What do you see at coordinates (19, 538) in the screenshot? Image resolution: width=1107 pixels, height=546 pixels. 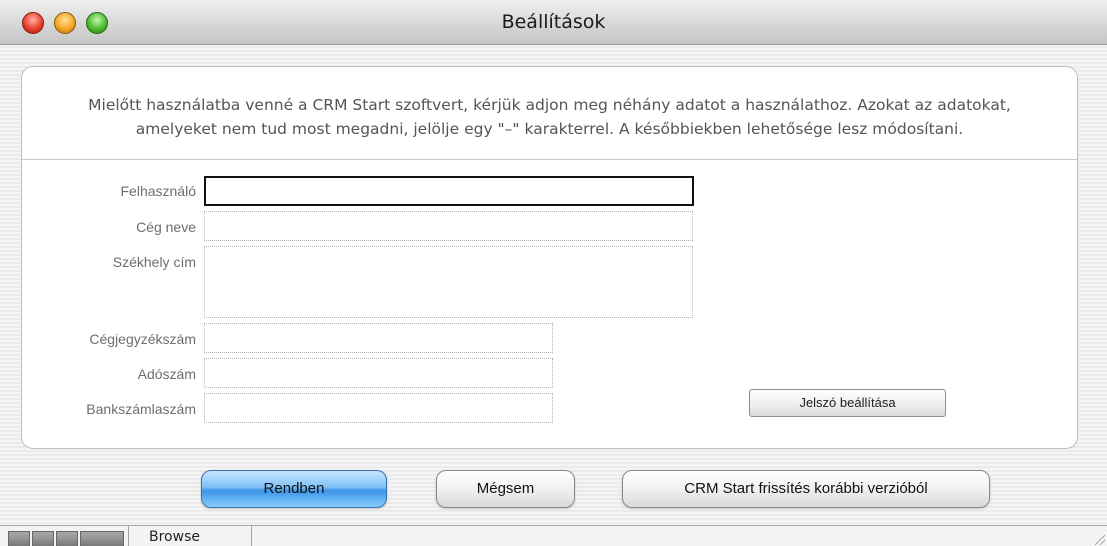 I see `mode-toggle-1-icon` at bounding box center [19, 538].